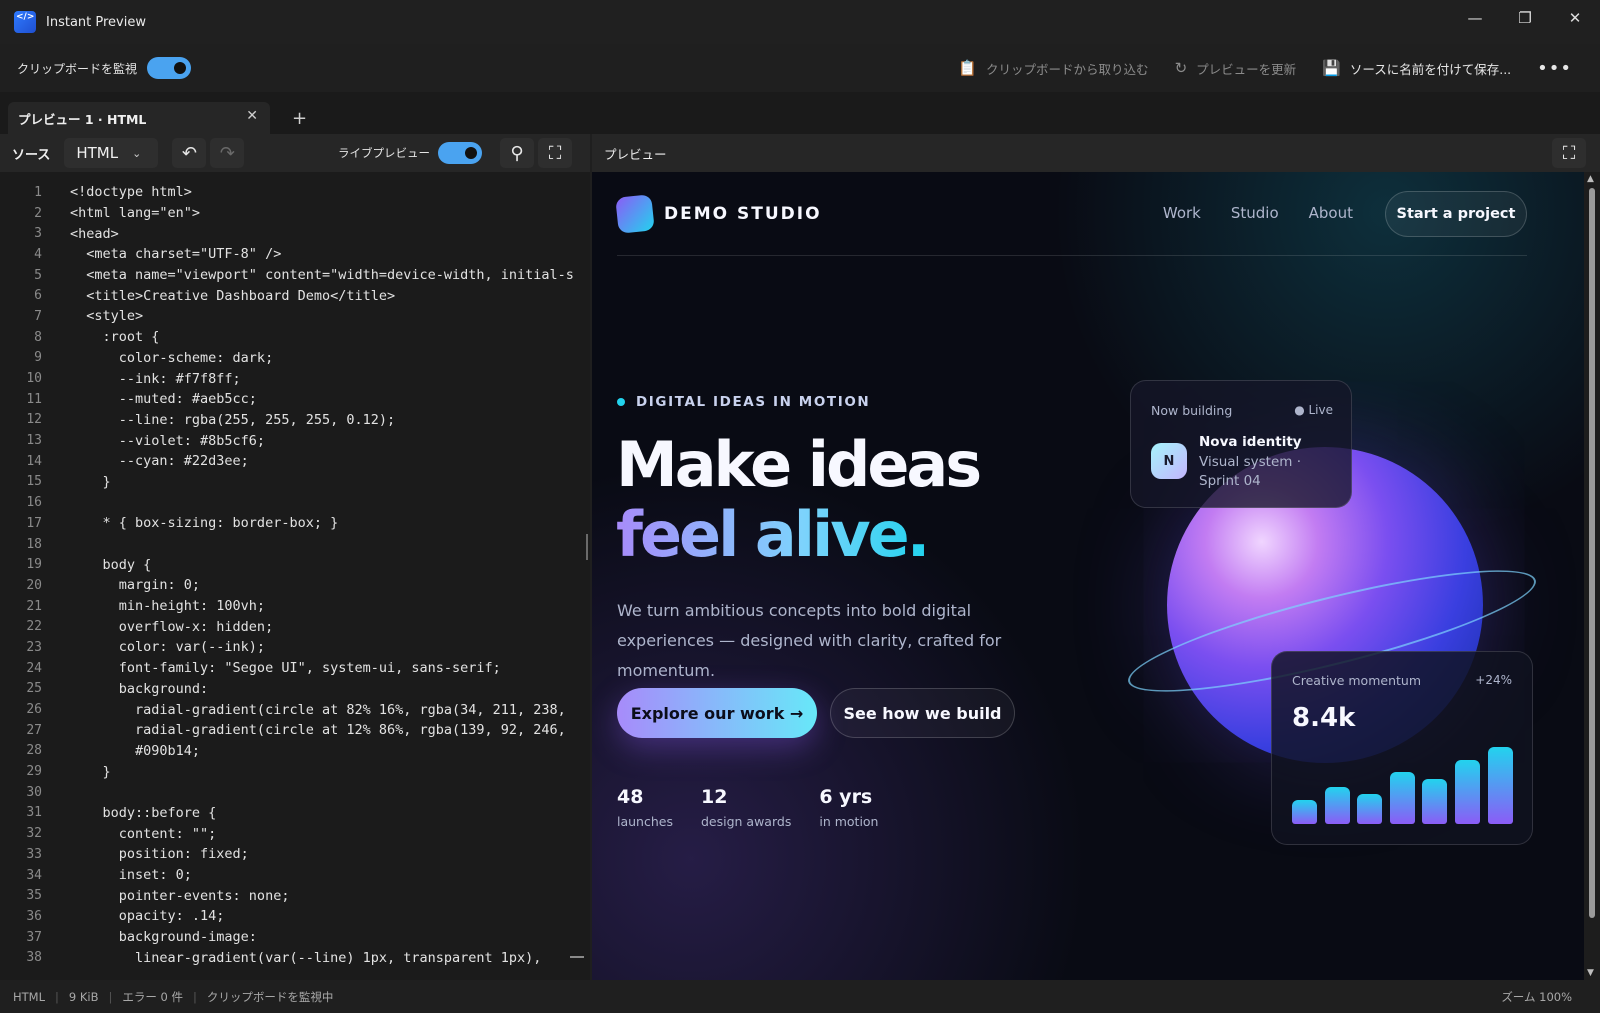 The image size is (1600, 1013). Describe the element at coordinates (1475, 18) in the screenshot. I see `minimize-icon: —` at that location.